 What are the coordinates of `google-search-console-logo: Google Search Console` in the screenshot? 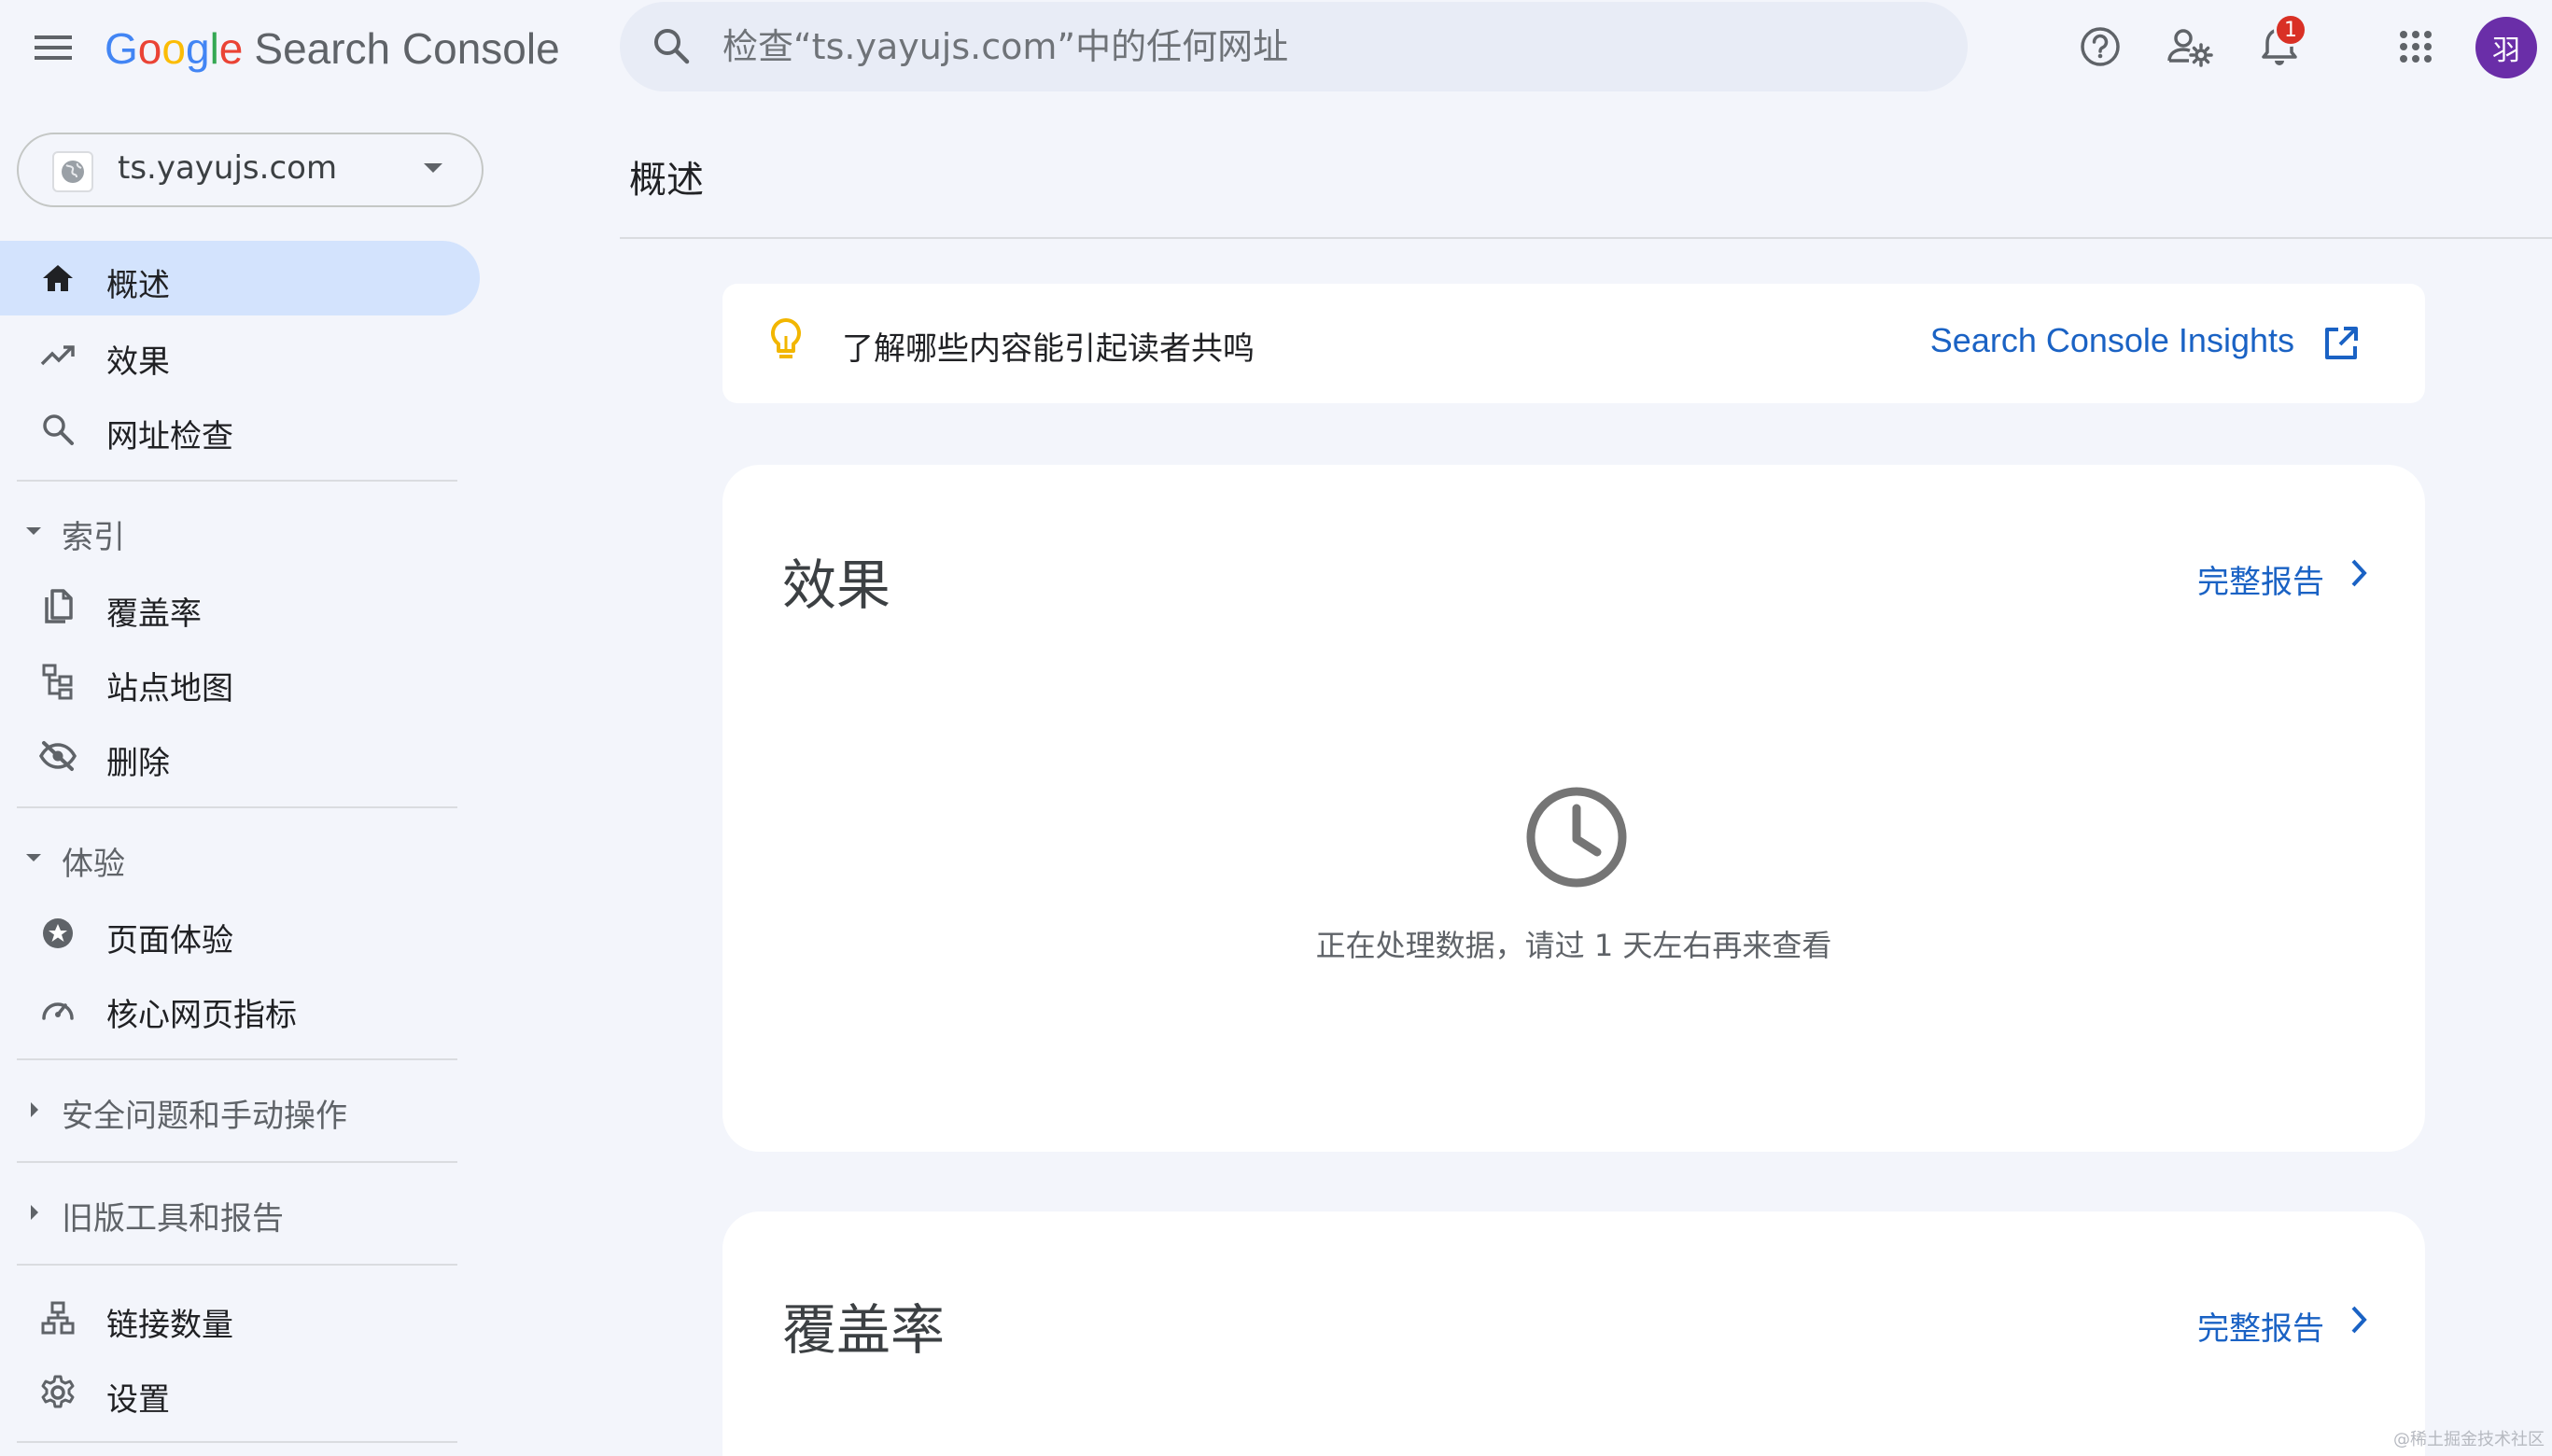 It's located at (332, 49).